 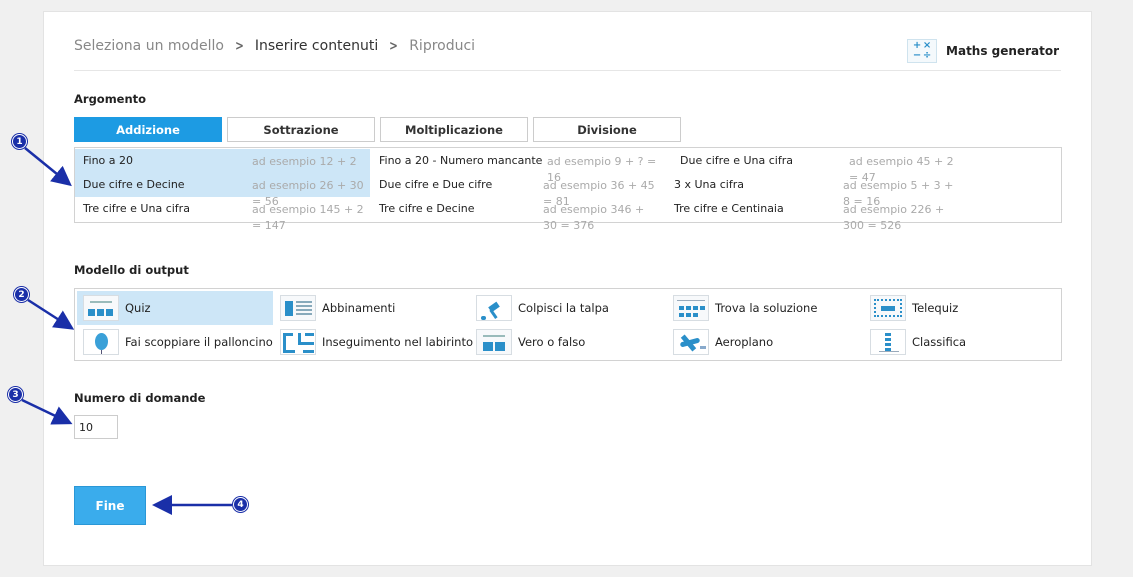 I want to click on annotation-marker-2: 2, so click(x=21, y=294).